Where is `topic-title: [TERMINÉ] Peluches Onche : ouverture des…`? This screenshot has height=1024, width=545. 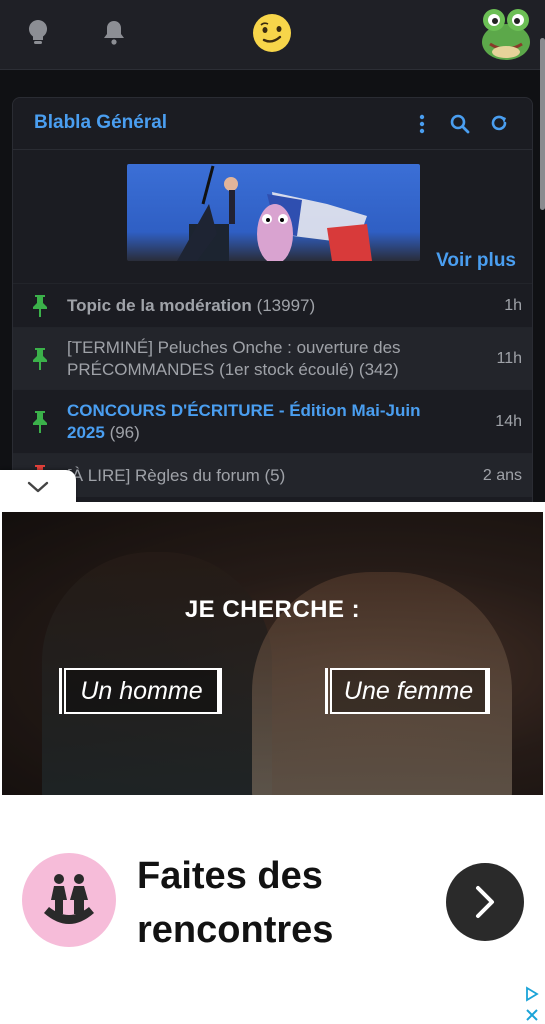 topic-title: [TERMINÉ] Peluches Onche : ouverture des… is located at coordinates (234, 358).